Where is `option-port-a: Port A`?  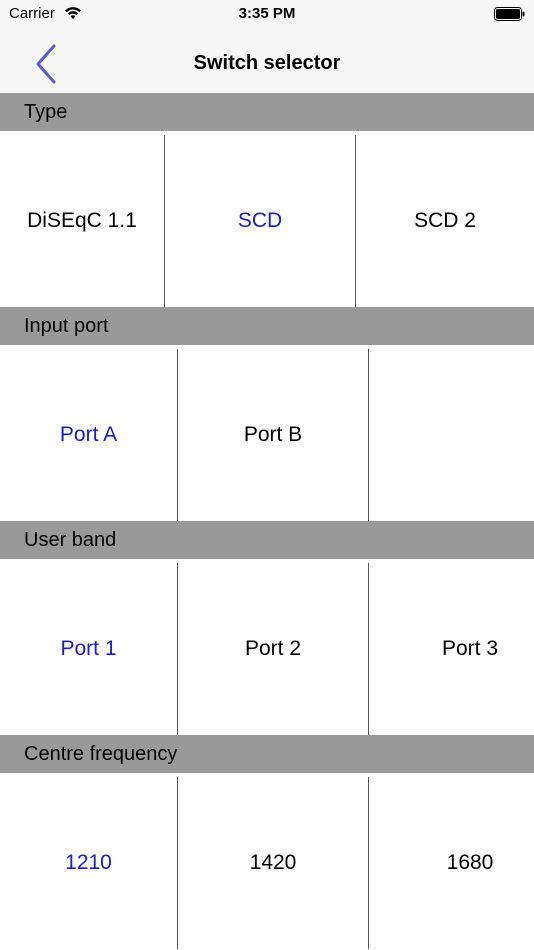 option-port-a: Port A is located at coordinates (88, 435).